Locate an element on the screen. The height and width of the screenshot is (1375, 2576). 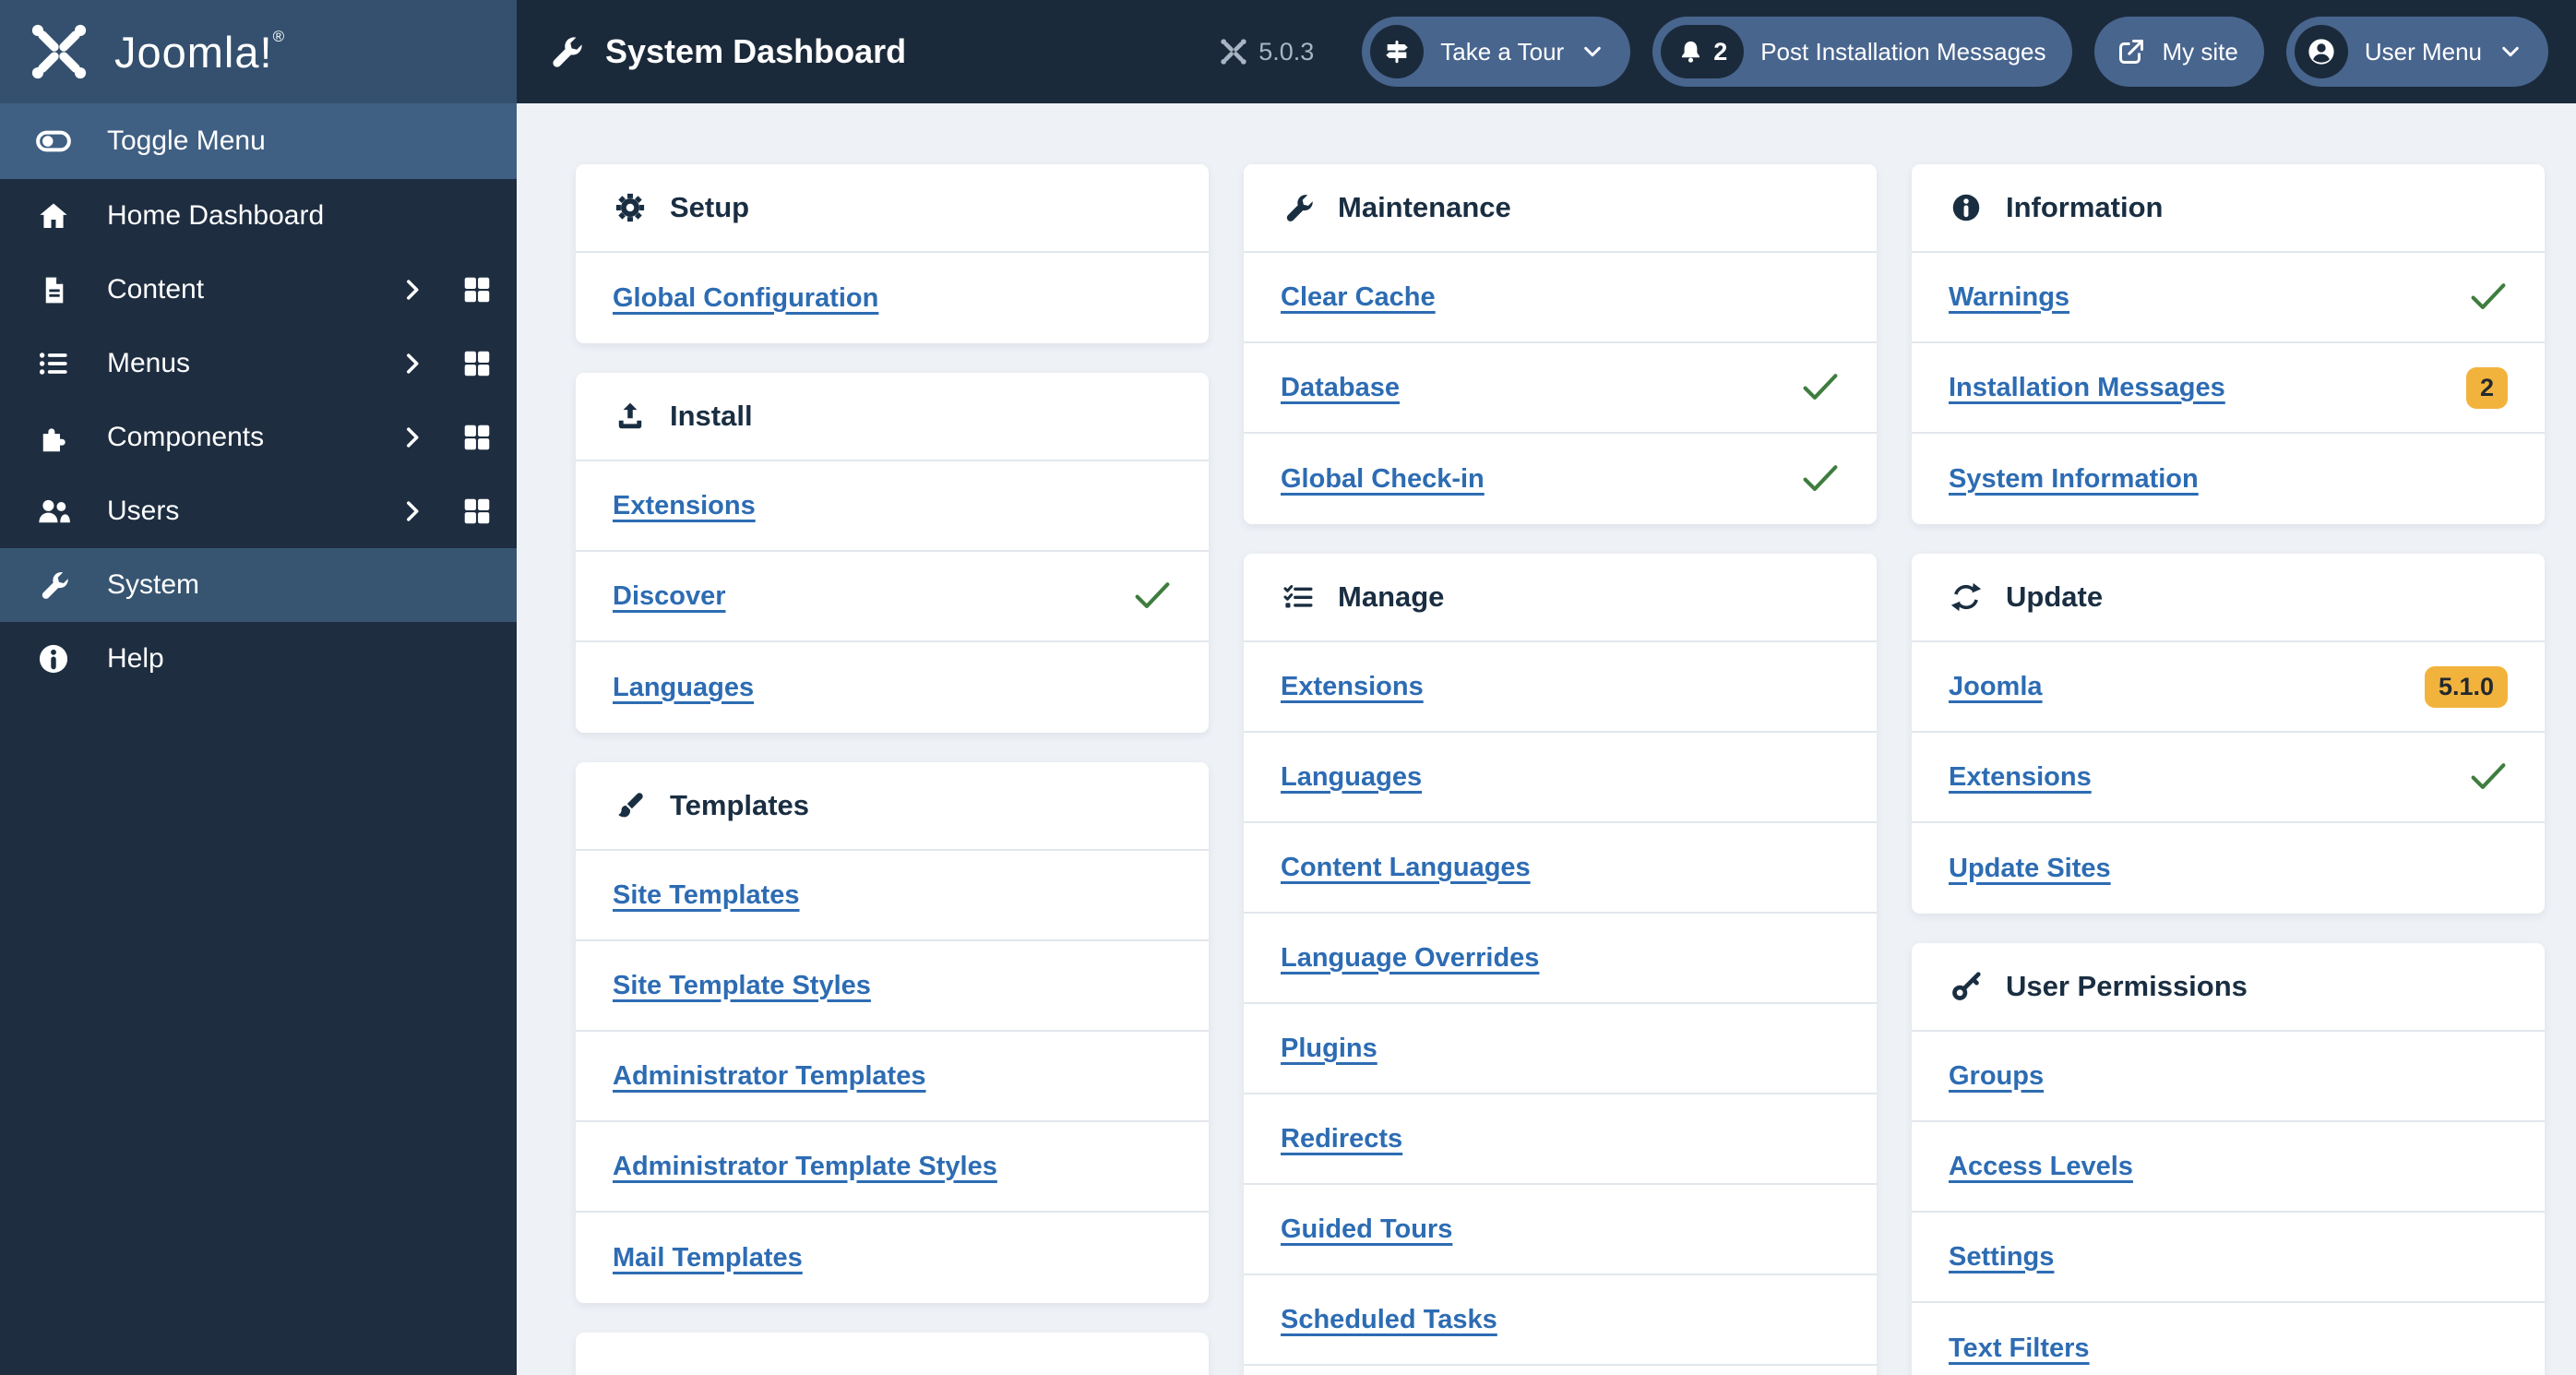
link-database: Database is located at coordinates (1340, 388).